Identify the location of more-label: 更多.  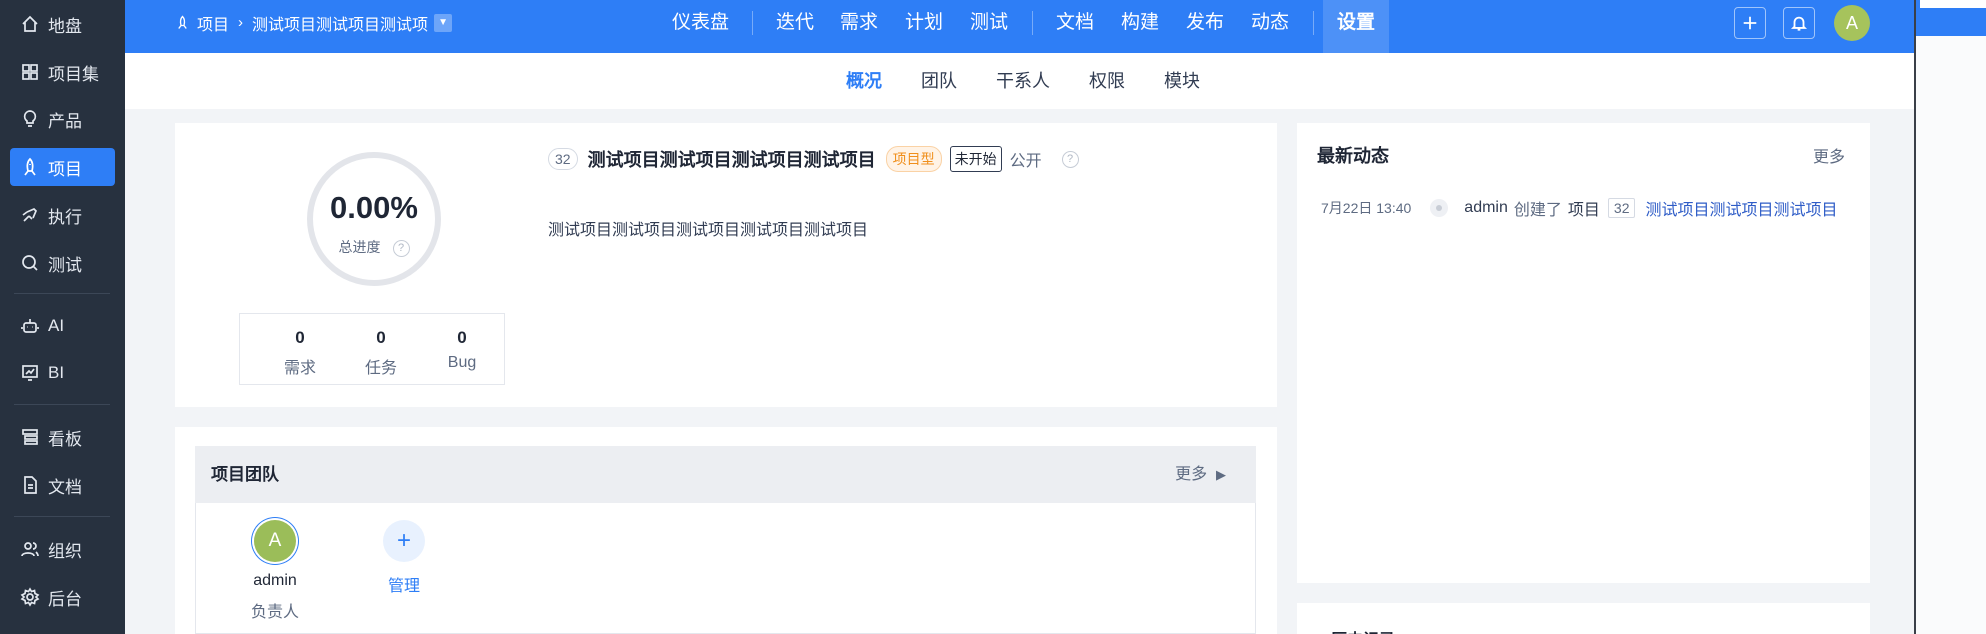
(1191, 474).